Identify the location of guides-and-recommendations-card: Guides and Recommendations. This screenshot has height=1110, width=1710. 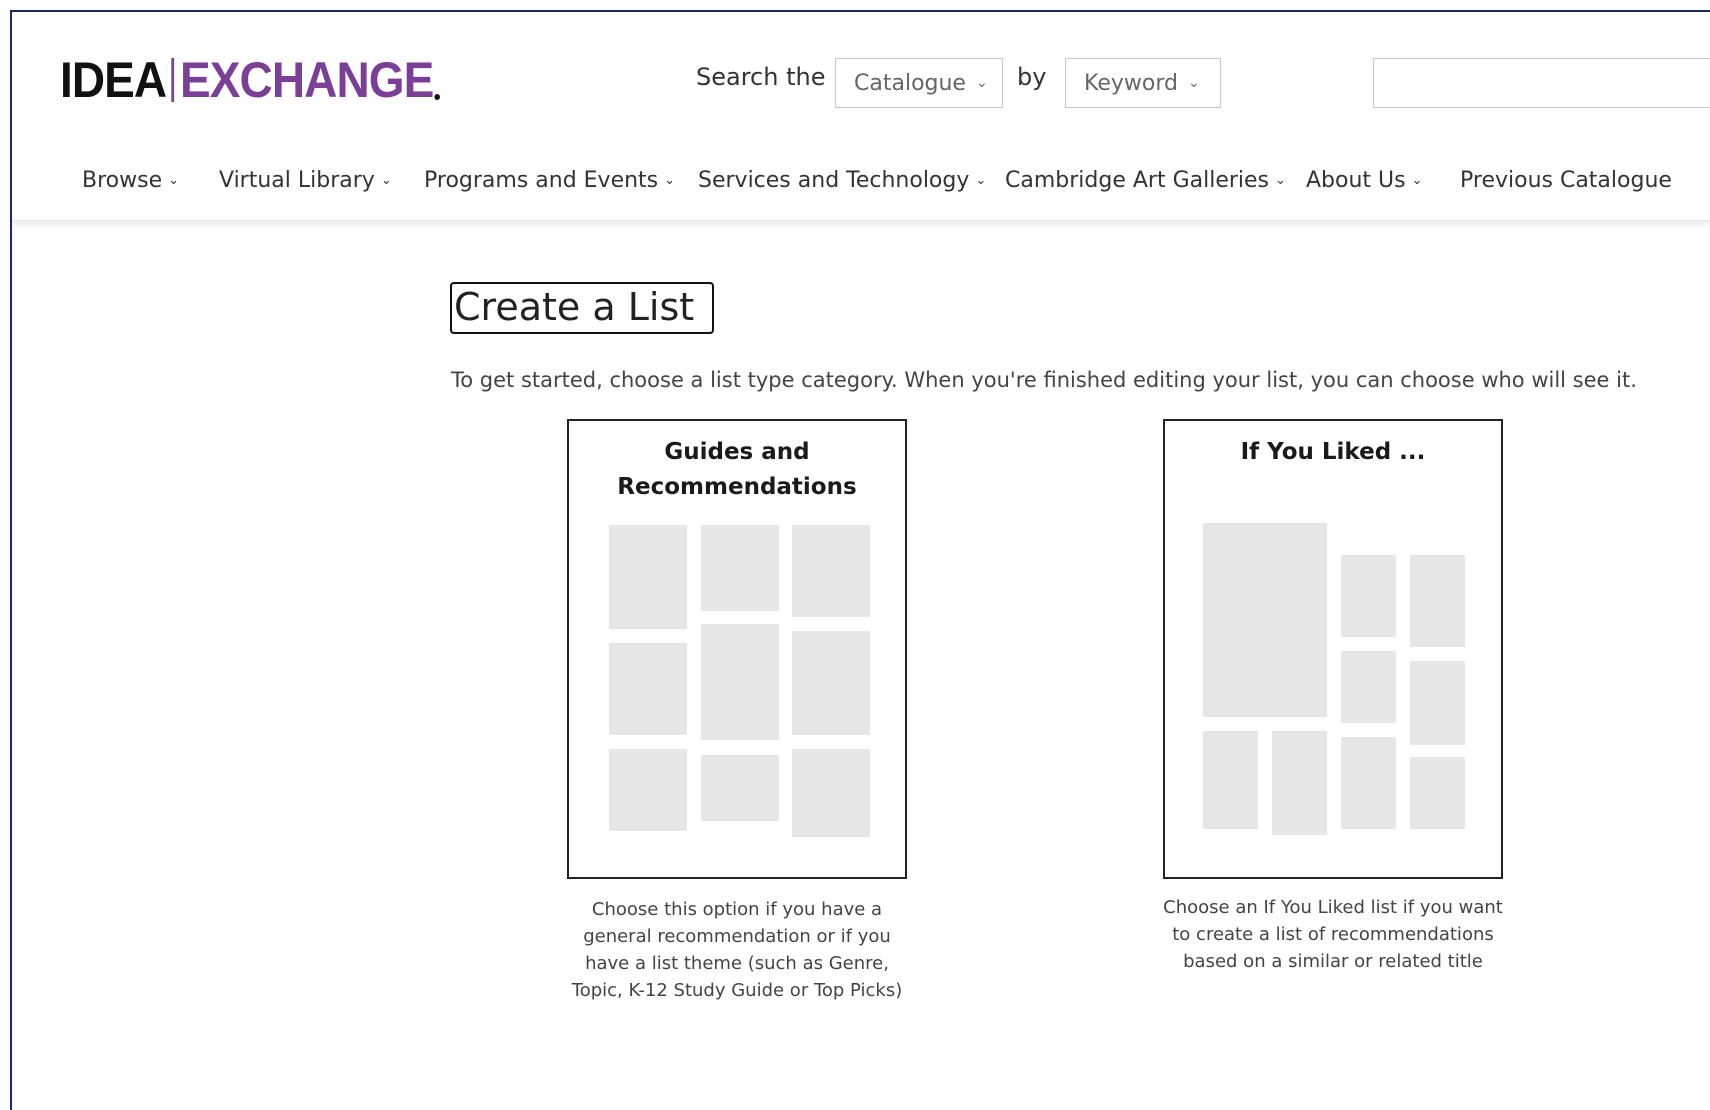
(737, 649).